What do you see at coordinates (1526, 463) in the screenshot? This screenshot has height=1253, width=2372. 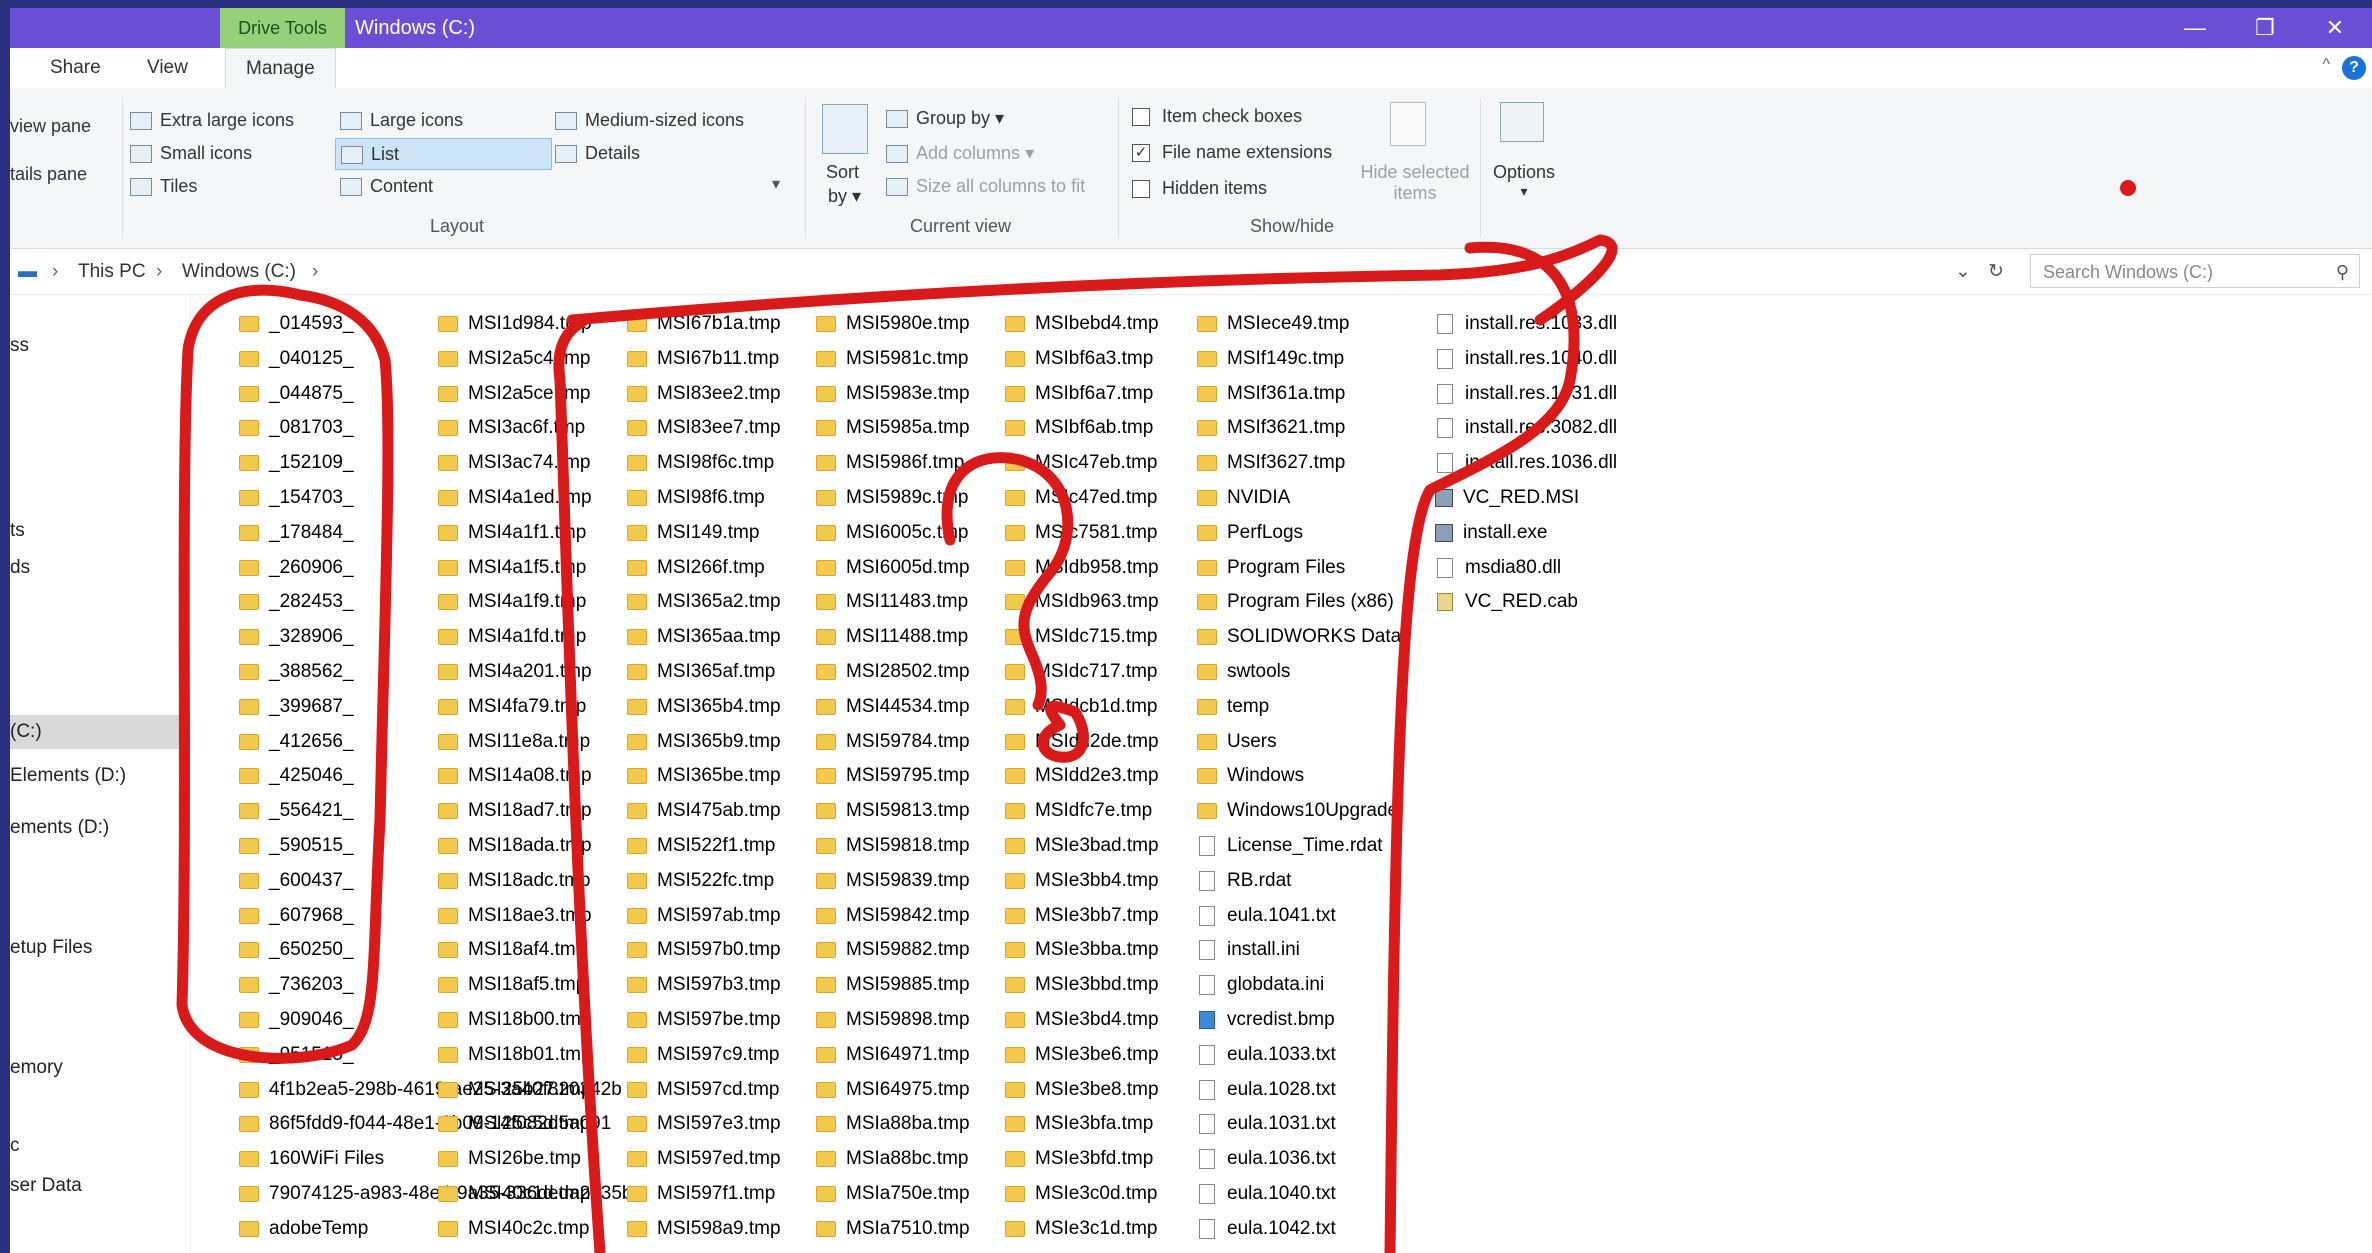 I see `file-item: install.res.1036.dll` at bounding box center [1526, 463].